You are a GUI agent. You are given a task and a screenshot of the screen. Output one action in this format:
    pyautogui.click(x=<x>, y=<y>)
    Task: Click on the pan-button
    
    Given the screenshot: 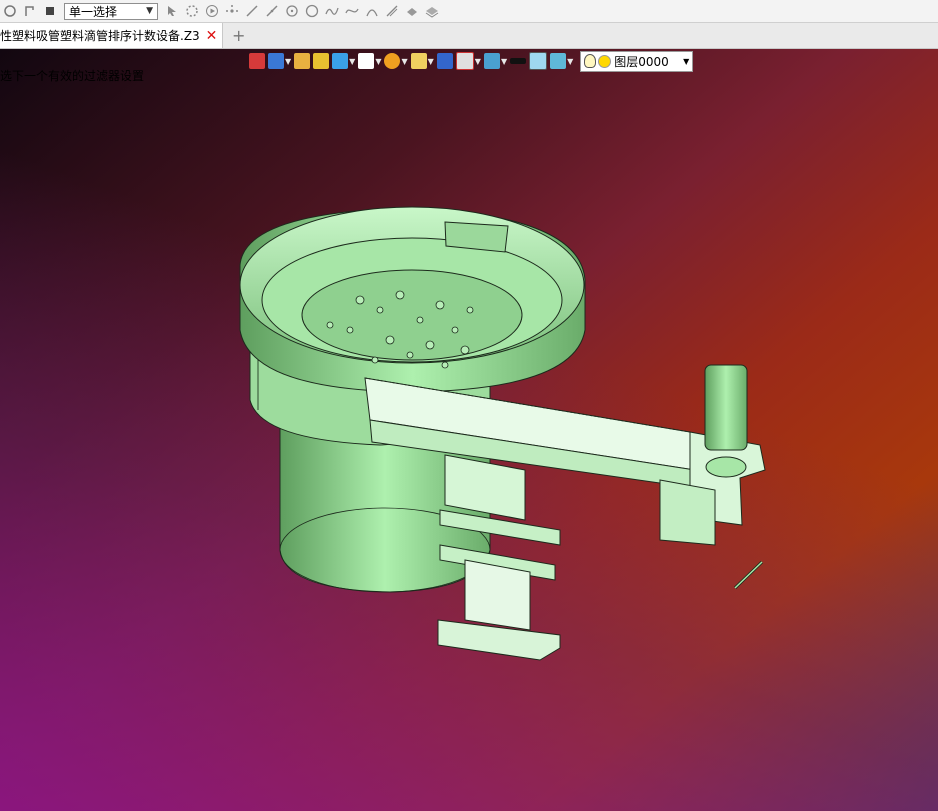 What is the action you would take?
    pyautogui.click(x=444, y=61)
    